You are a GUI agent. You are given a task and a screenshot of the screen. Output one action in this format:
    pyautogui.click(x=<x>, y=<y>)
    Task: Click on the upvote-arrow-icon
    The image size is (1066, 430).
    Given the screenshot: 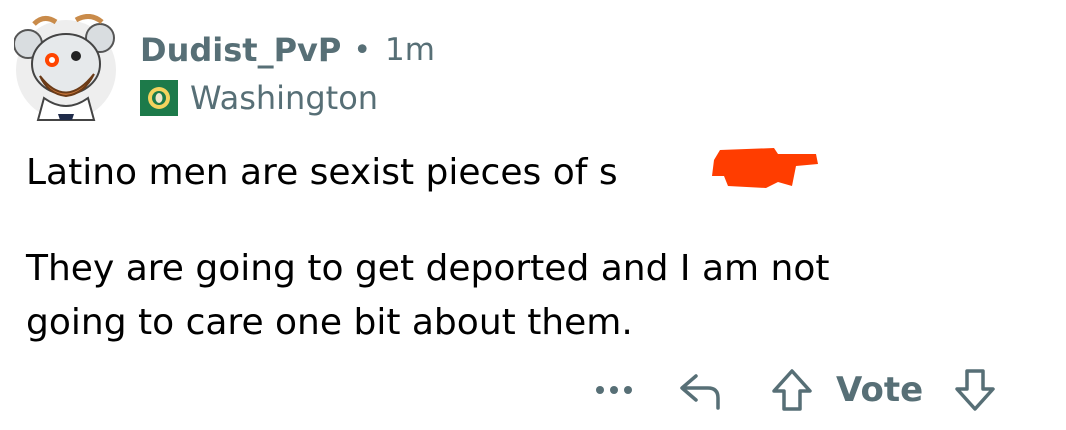 What is the action you would take?
    pyautogui.click(x=792, y=390)
    